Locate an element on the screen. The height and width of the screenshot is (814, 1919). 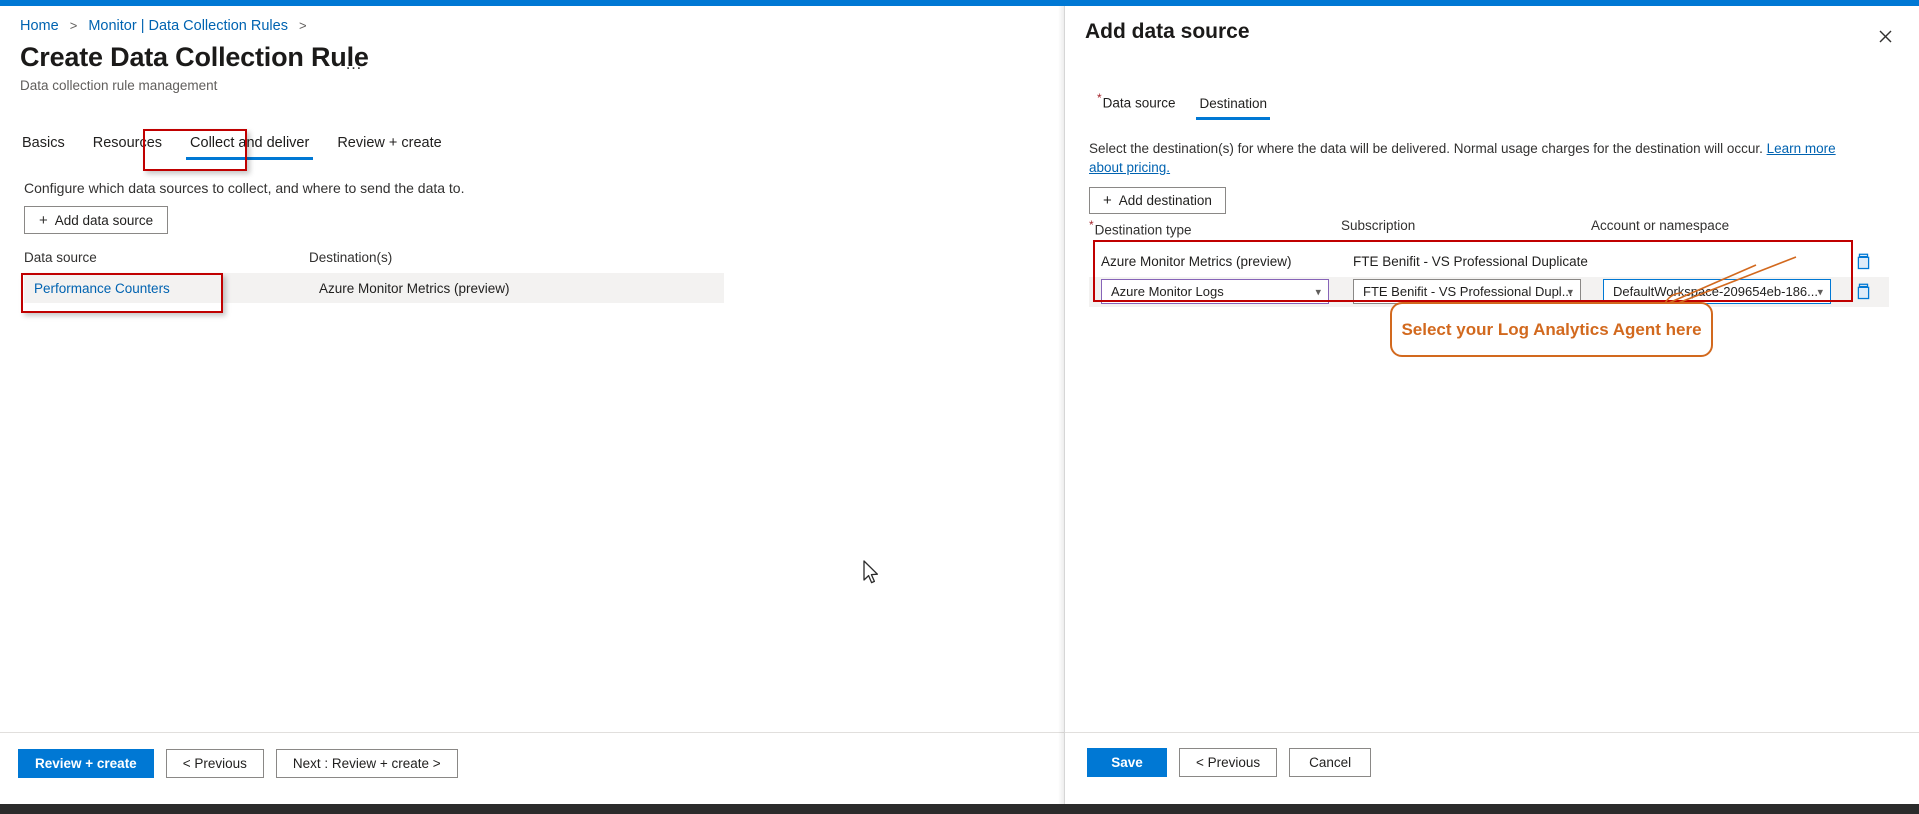
account-namespace-dropdown: DefaultWorkspace-209654eb-186... ▾ is located at coordinates (1717, 291).